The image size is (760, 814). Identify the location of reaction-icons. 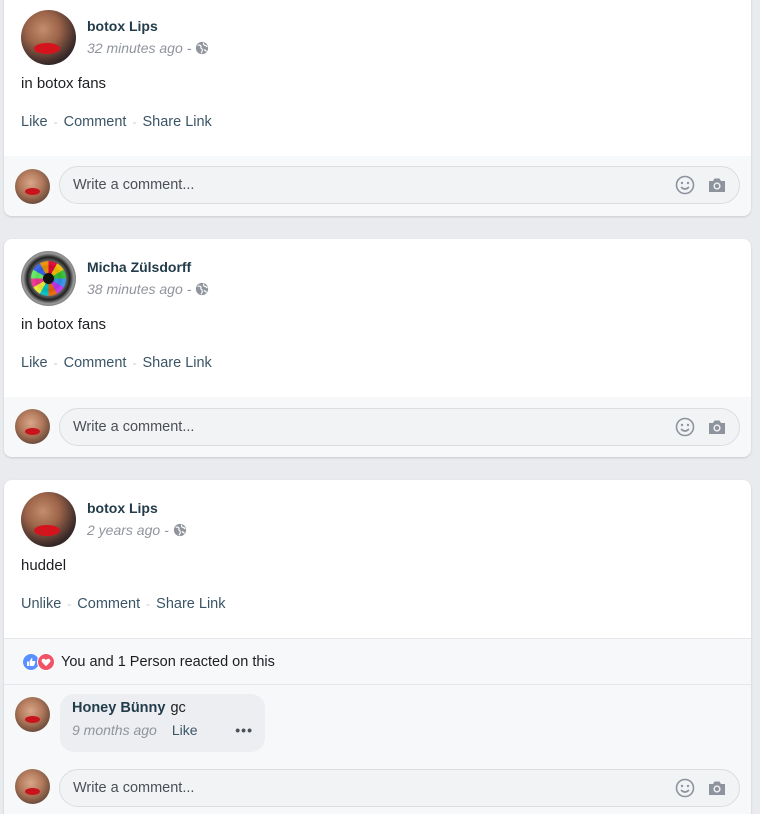
(38, 661).